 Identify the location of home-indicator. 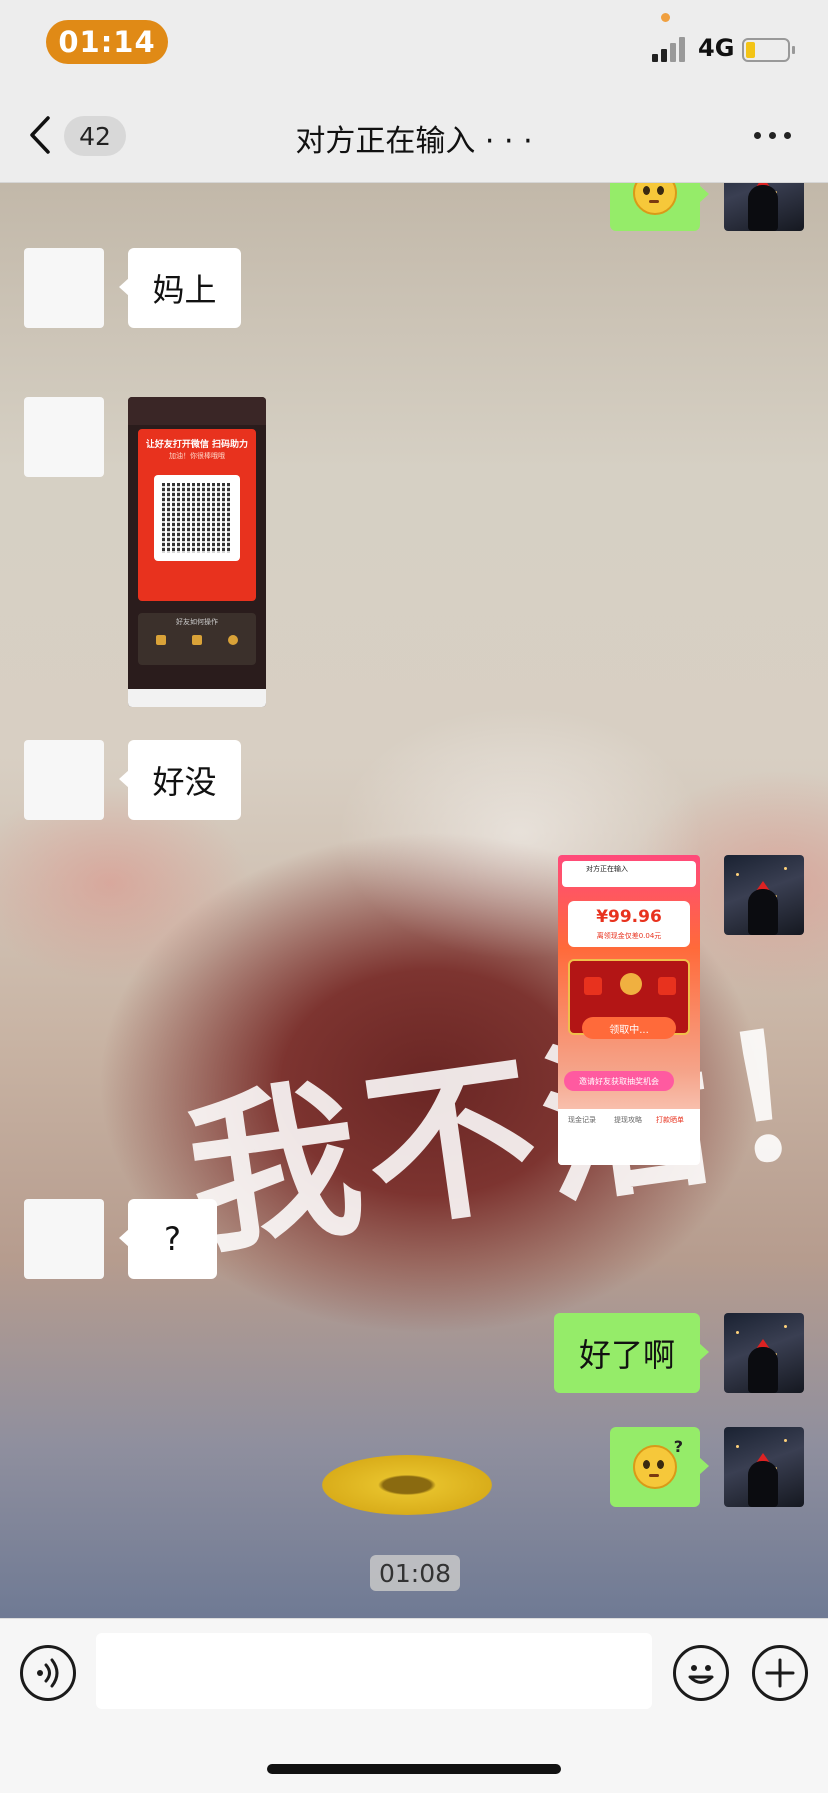
(414, 1769).